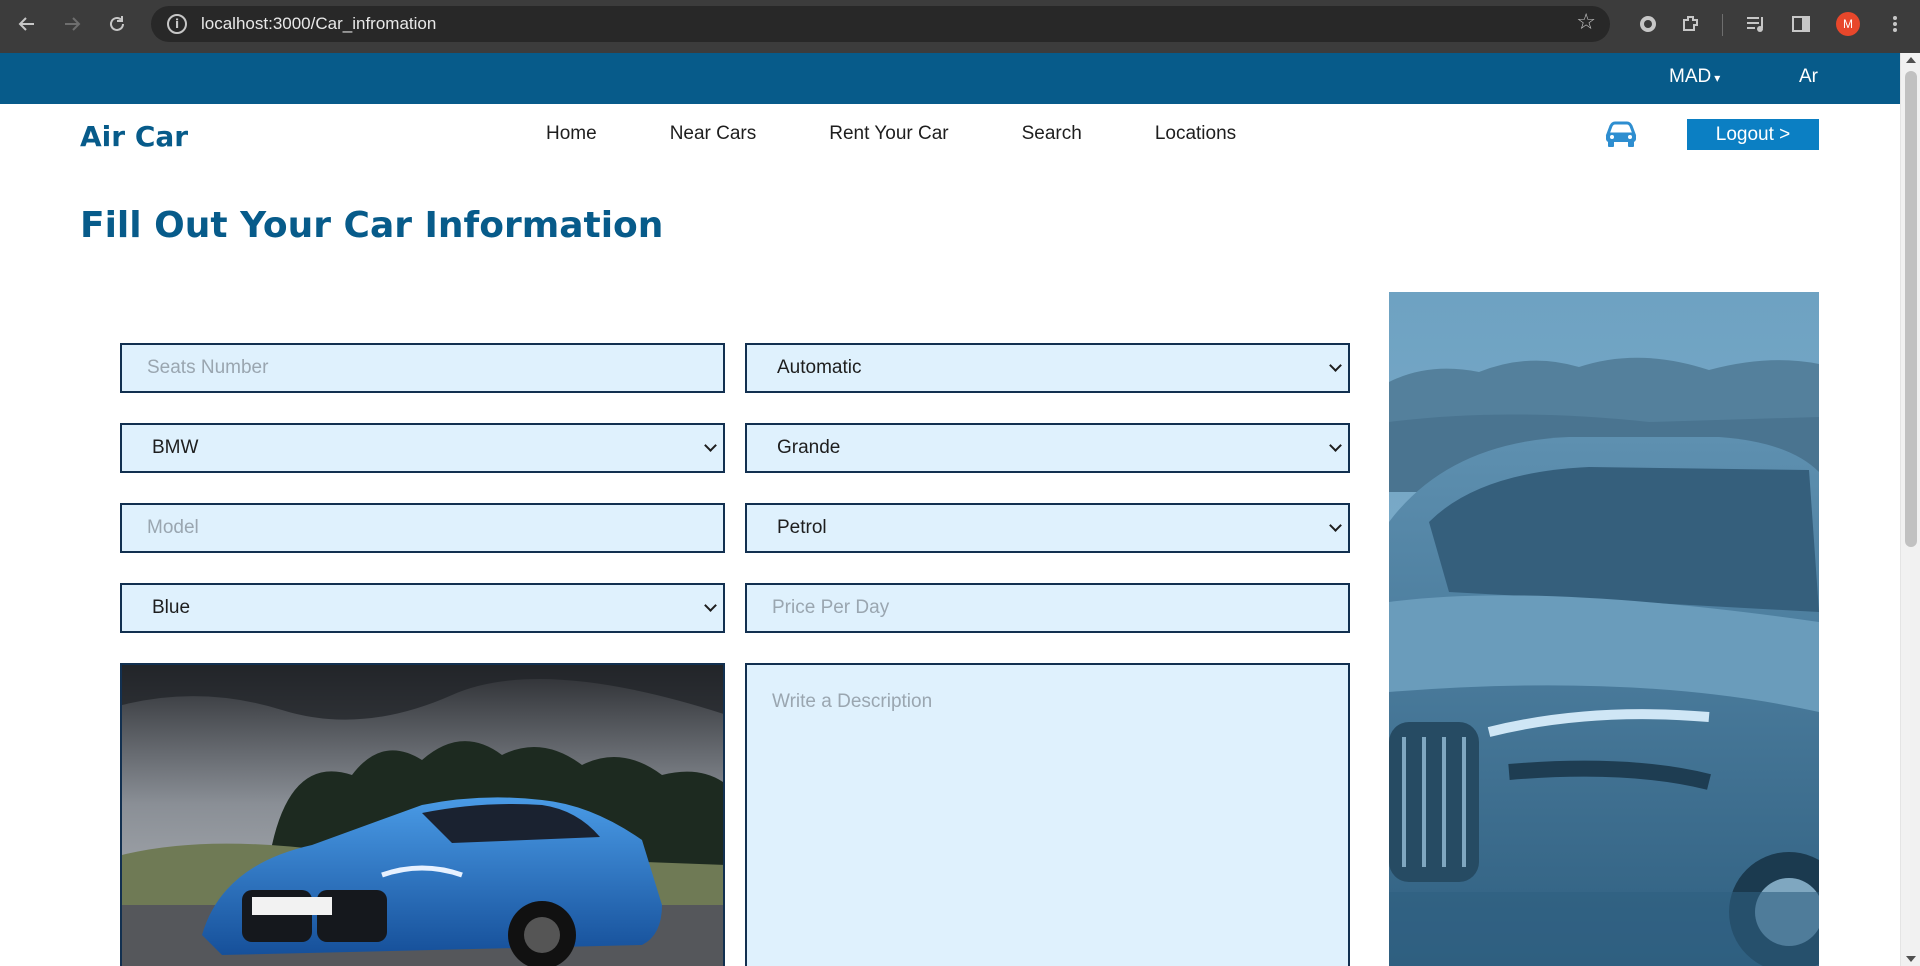 This screenshot has width=1920, height=966. I want to click on language-switch: Ar, so click(1808, 77).